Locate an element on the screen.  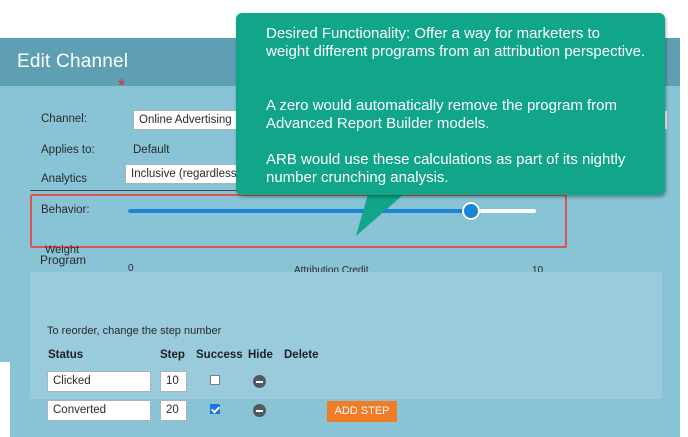
step-input-value: 20 is located at coordinates (172, 410).